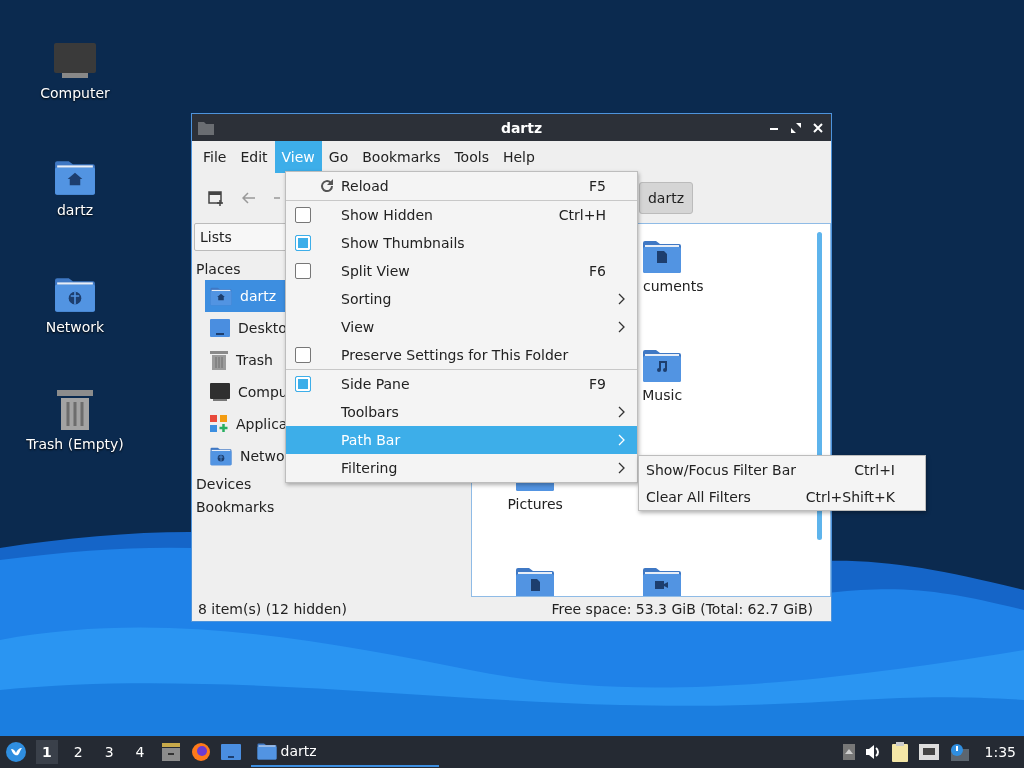  What do you see at coordinates (461, 355) in the screenshot?
I see `menu-item: Preserve Settings for This Folder` at bounding box center [461, 355].